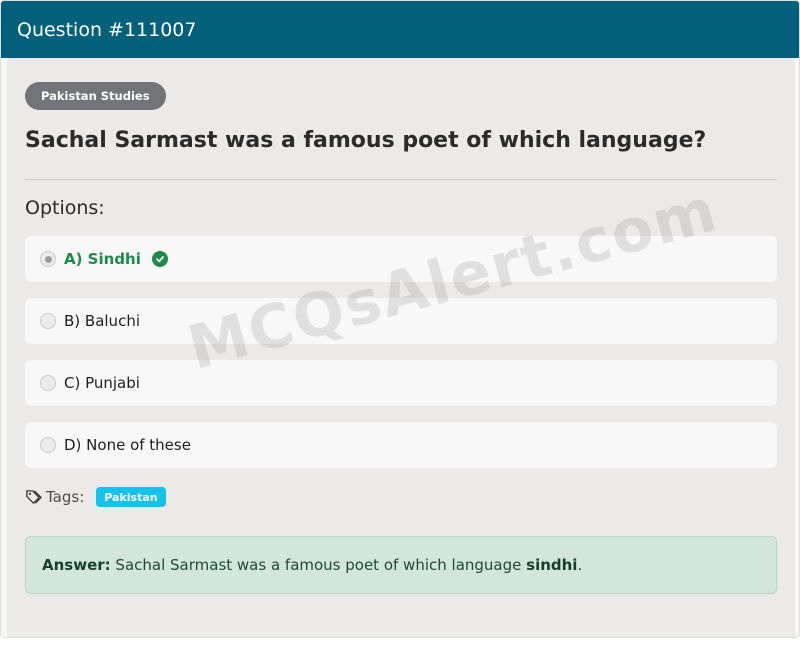 The width and height of the screenshot is (800, 665). Describe the element at coordinates (552, 565) in the screenshot. I see `answer-highlight: sindhi` at that location.